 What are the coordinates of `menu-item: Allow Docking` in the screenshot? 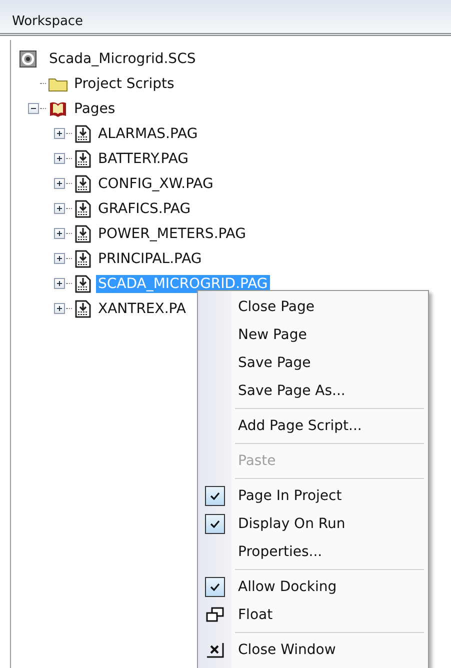 It's located at (313, 587).